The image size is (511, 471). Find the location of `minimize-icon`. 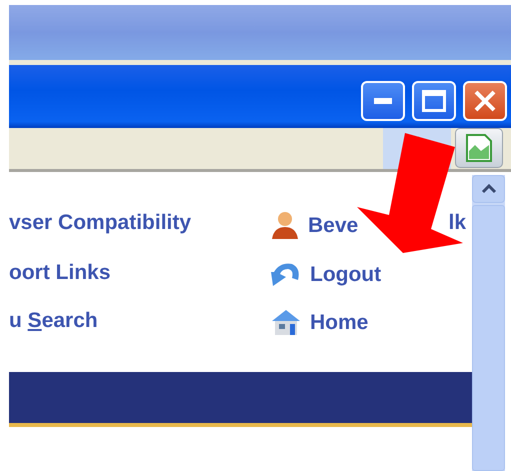

minimize-icon is located at coordinates (383, 101).